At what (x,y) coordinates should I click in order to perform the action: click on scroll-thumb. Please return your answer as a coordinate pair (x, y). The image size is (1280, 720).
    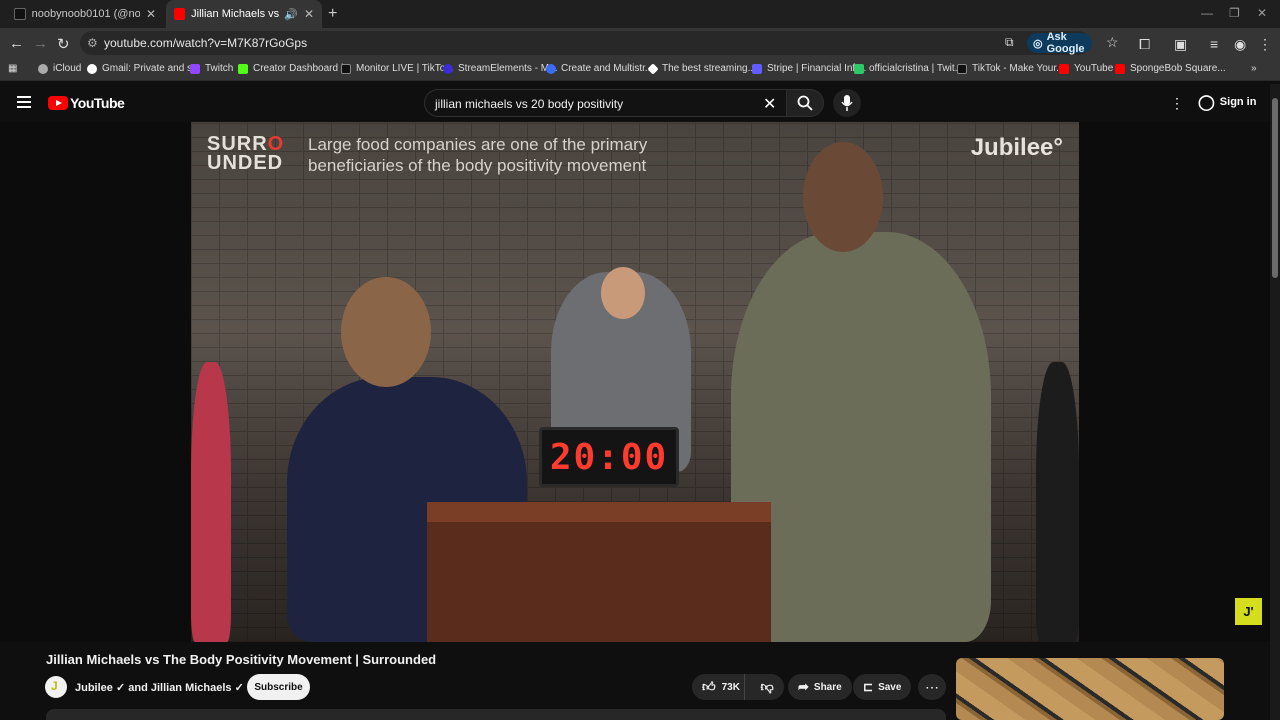
    Looking at the image, I should click on (1275, 188).